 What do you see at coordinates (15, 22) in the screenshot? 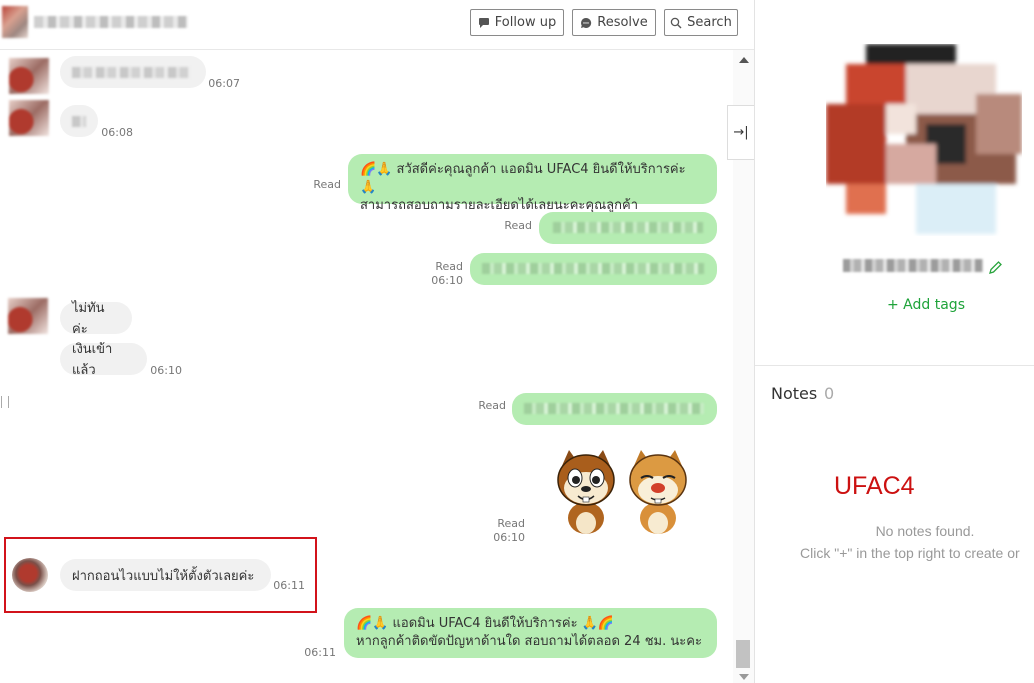
I see `contact-avatar` at bounding box center [15, 22].